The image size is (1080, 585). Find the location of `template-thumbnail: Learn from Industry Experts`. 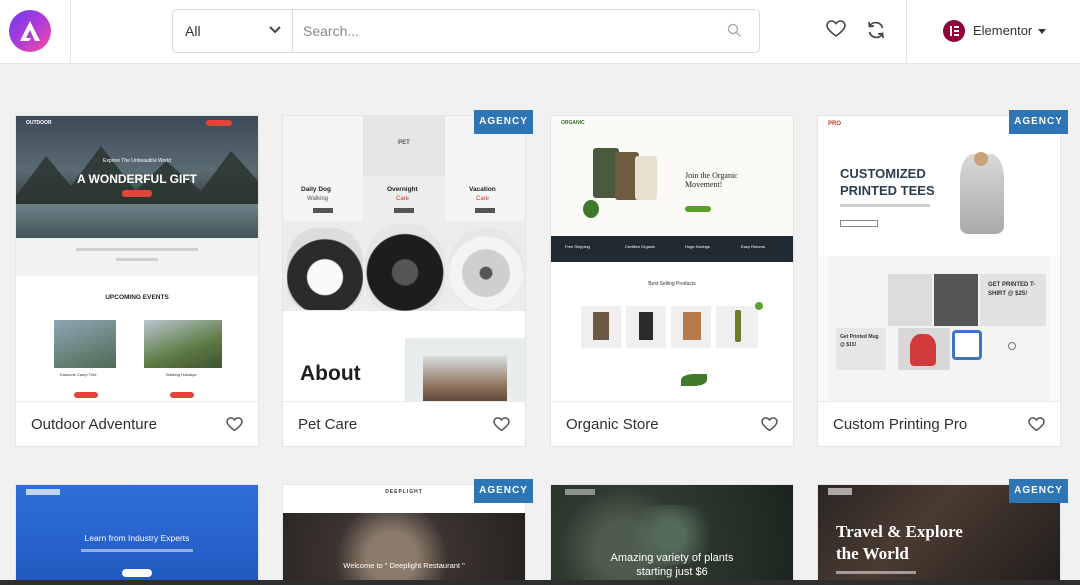

template-thumbnail: Learn from Industry Experts is located at coordinates (137, 535).